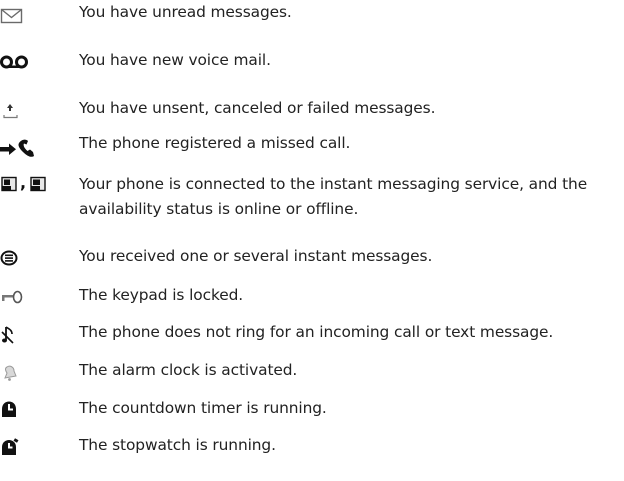 This screenshot has width=624, height=481. Describe the element at coordinates (20, 258) in the screenshot. I see `instant-message-received-icon` at that location.